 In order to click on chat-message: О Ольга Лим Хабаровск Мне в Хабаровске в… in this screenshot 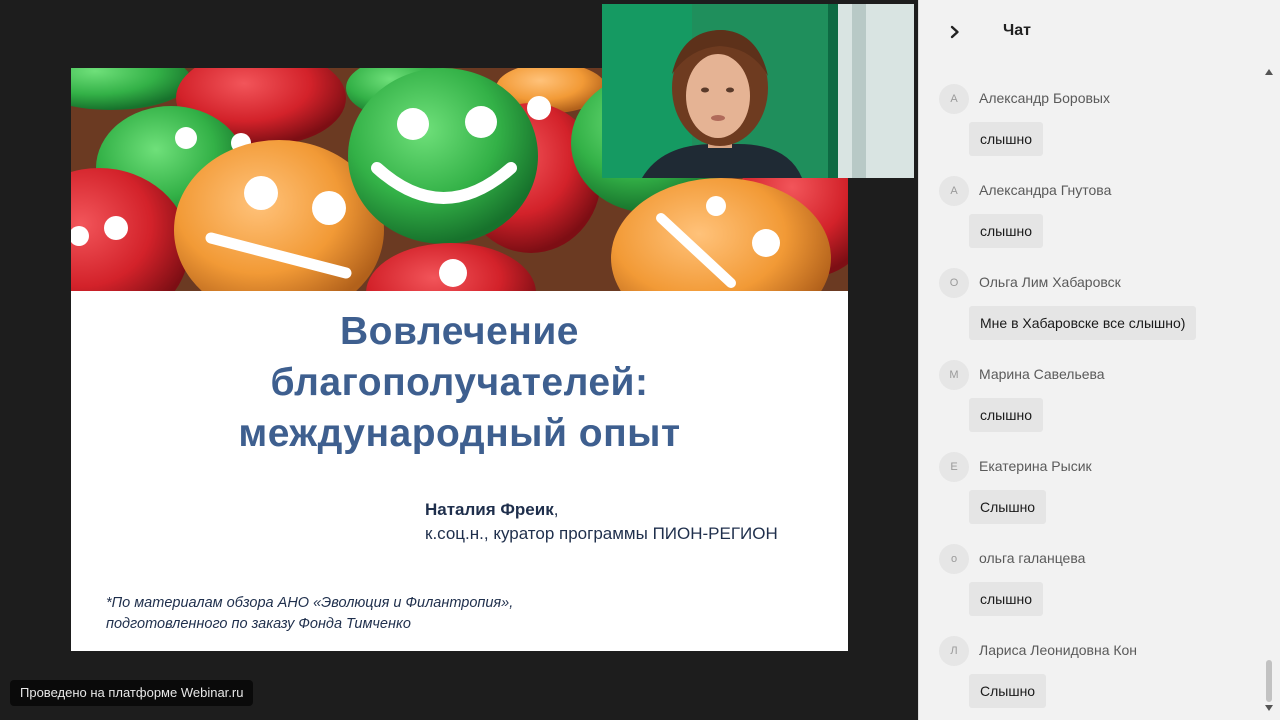, I will do `click(1089, 294)`.